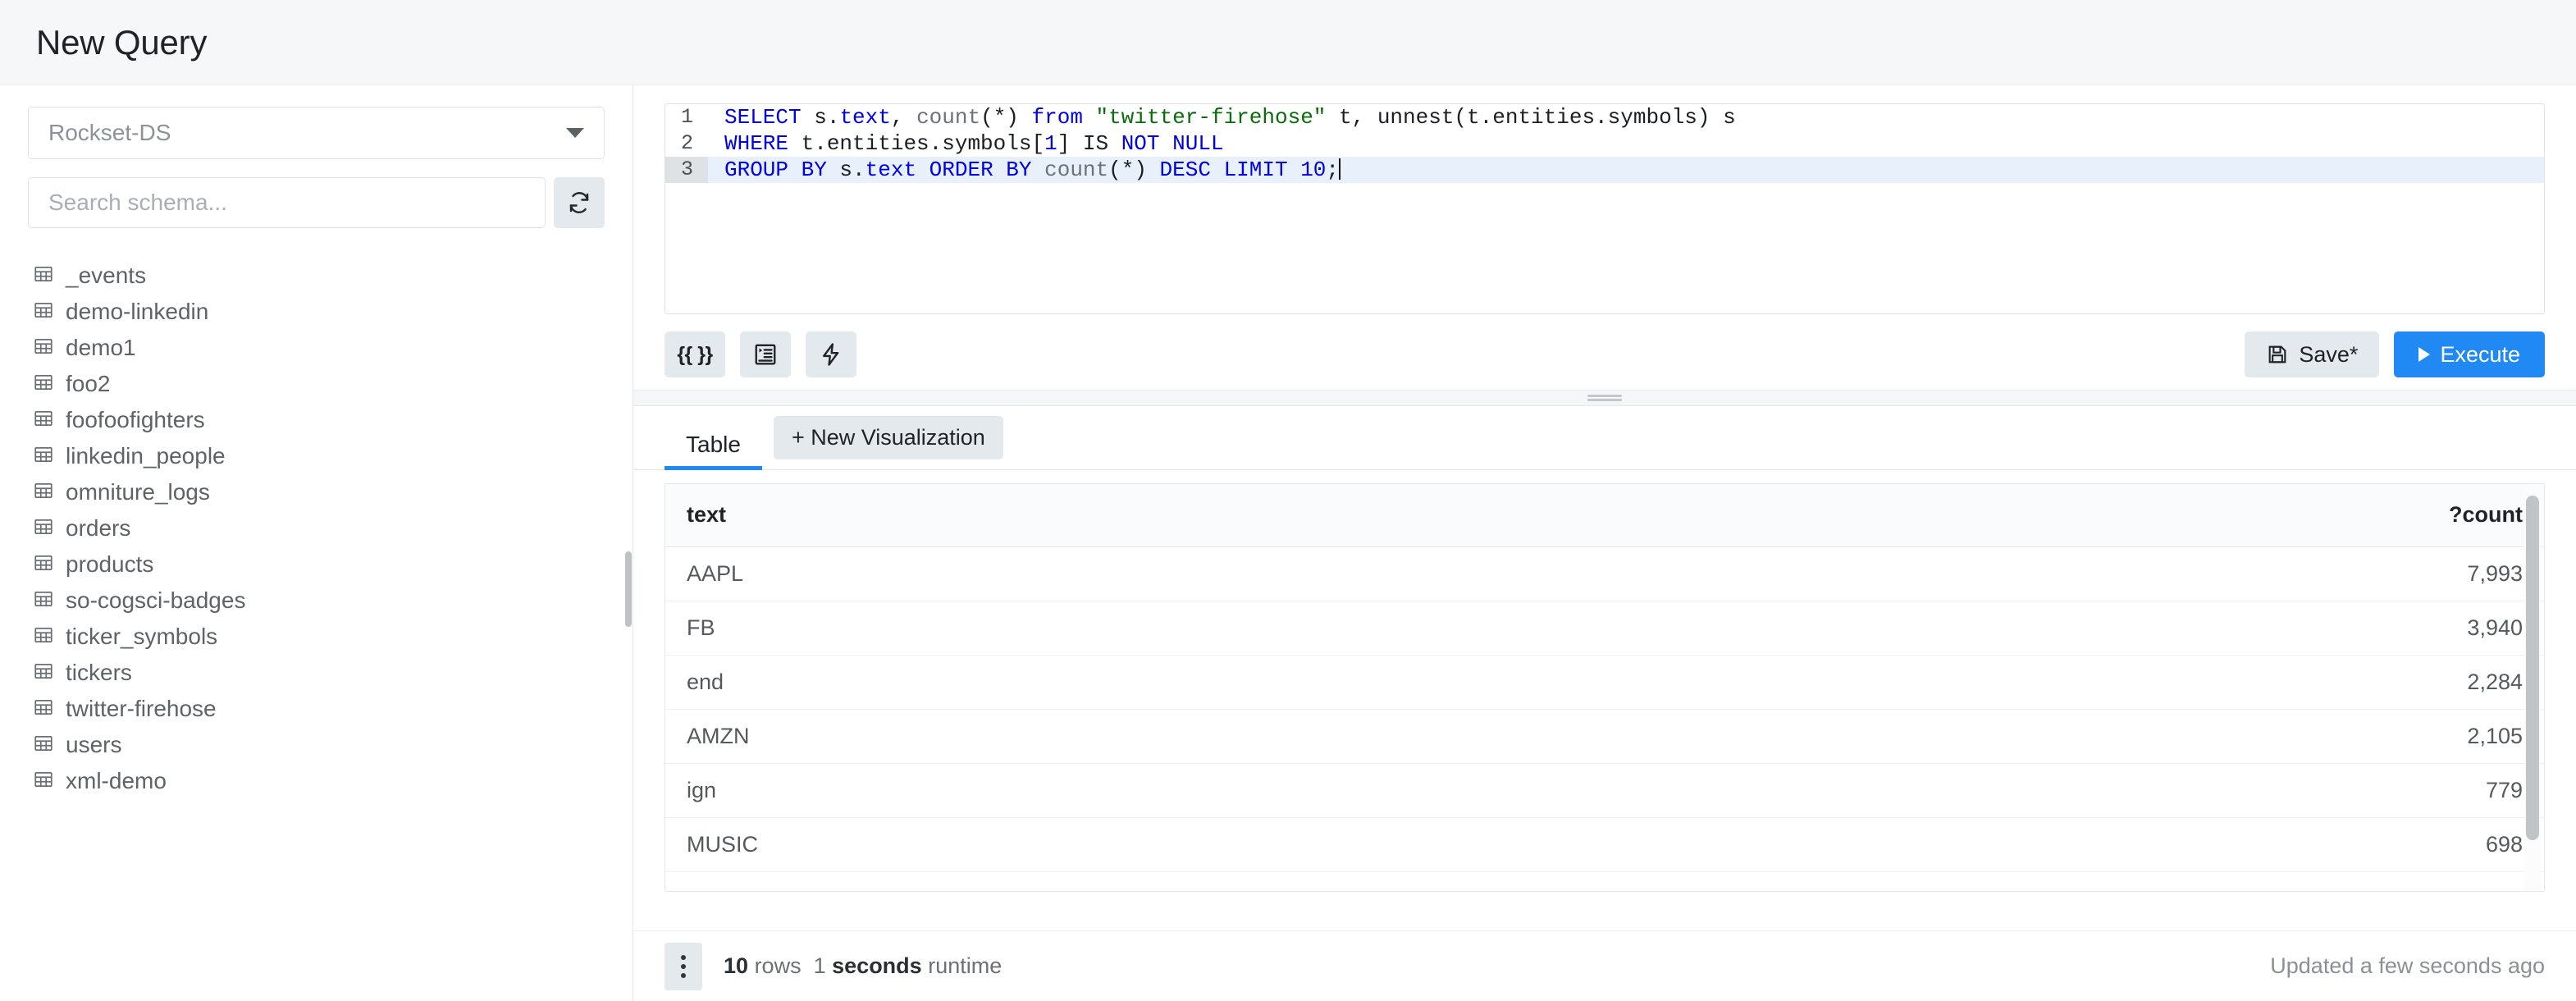  Describe the element at coordinates (628, 589) in the screenshot. I see `sidebar-scrollbar` at that location.